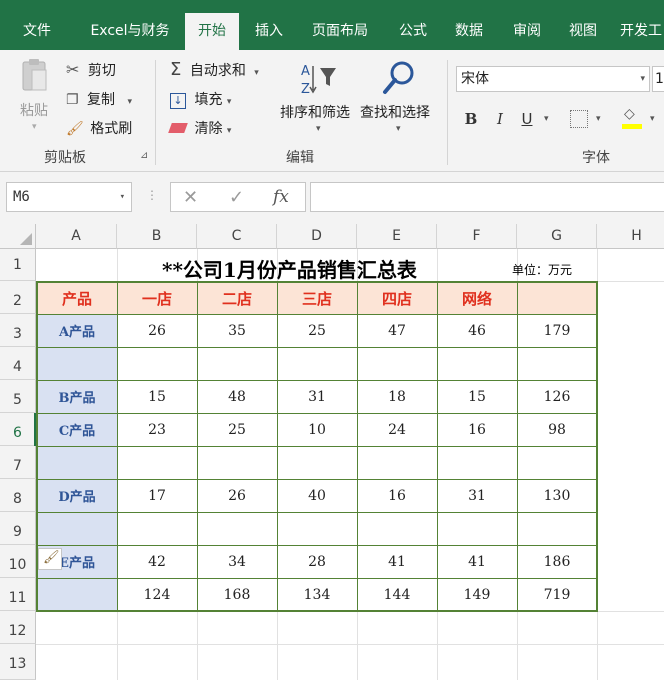 The width and height of the screenshot is (664, 680). I want to click on cancel-icon: ✕, so click(190, 197).